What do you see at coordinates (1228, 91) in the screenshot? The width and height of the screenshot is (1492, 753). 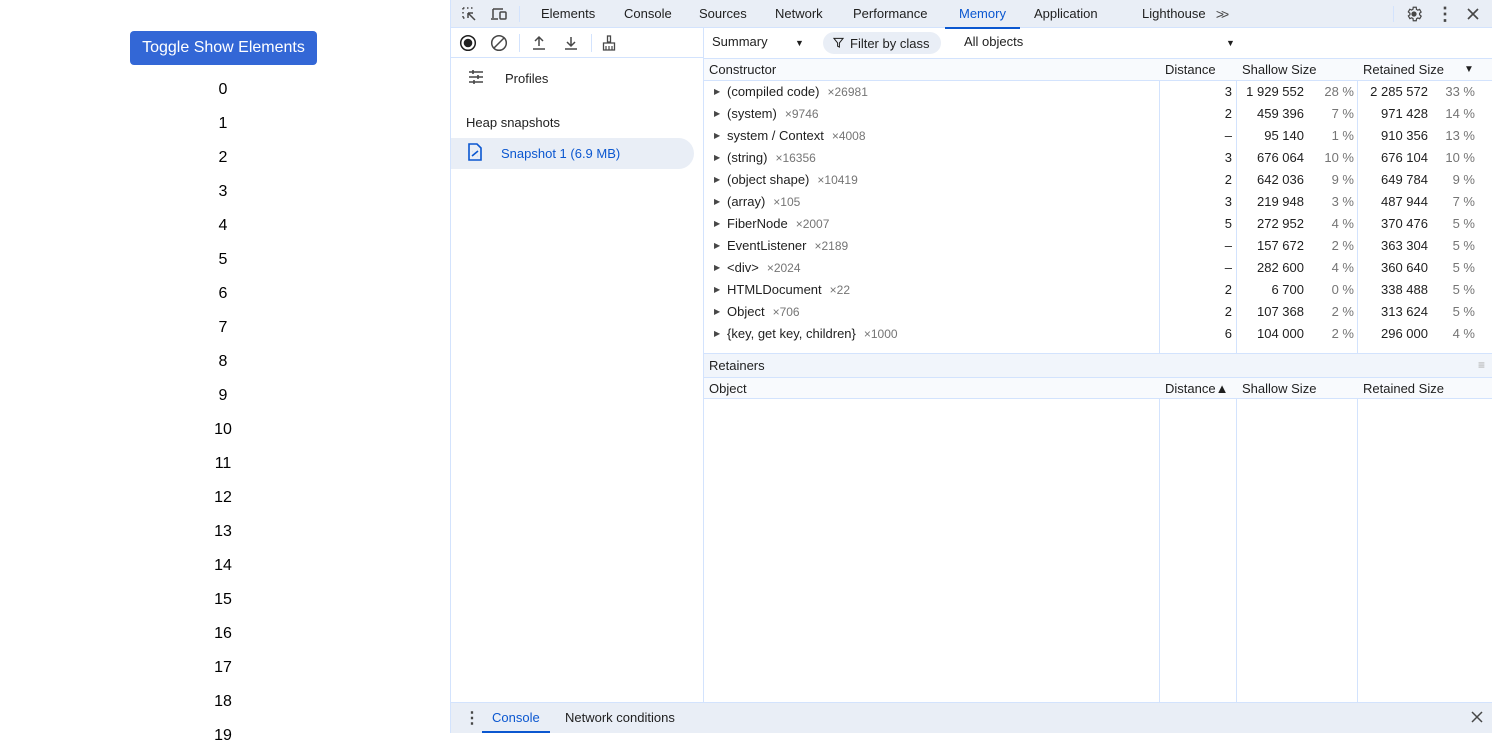 I see `distance-value: 3` at bounding box center [1228, 91].